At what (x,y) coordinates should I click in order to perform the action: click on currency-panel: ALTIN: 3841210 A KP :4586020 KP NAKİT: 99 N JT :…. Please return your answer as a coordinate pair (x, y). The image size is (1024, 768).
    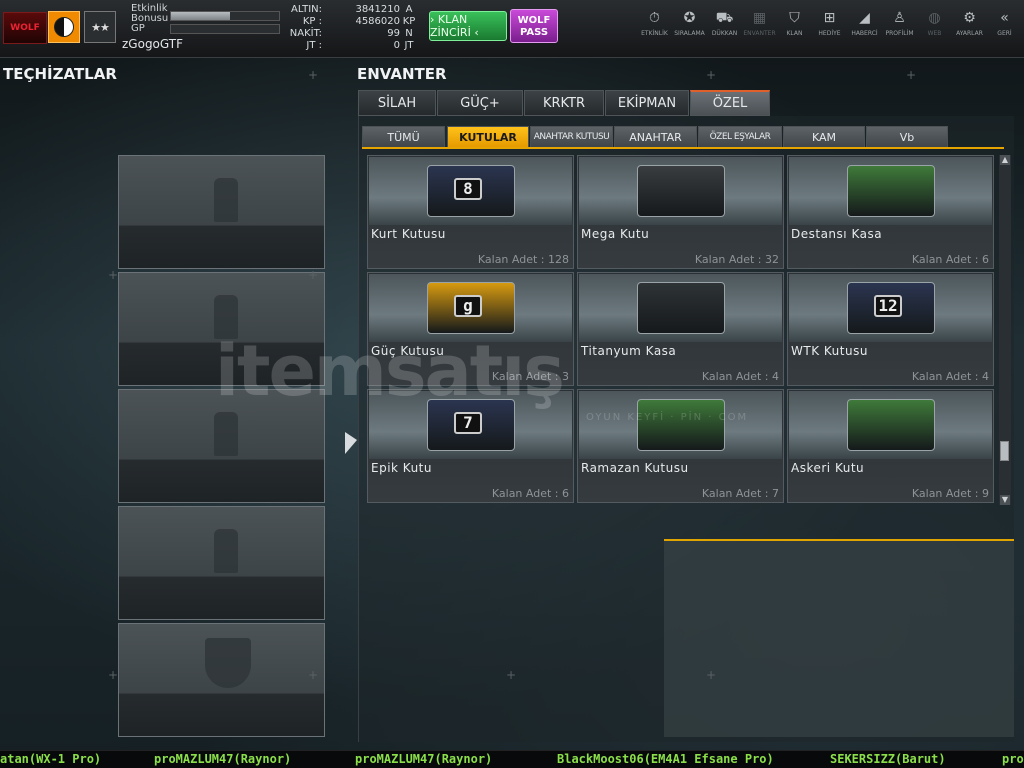
    Looking at the image, I should click on (352, 30).